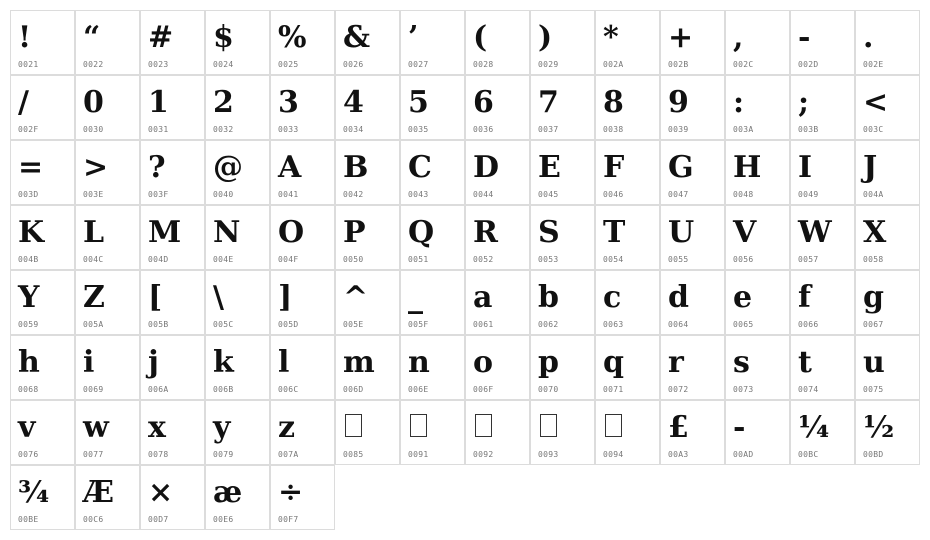 This screenshot has width=930, height=540. Describe the element at coordinates (158, 454) in the screenshot. I see `glyph-codepoint: 0078` at that location.